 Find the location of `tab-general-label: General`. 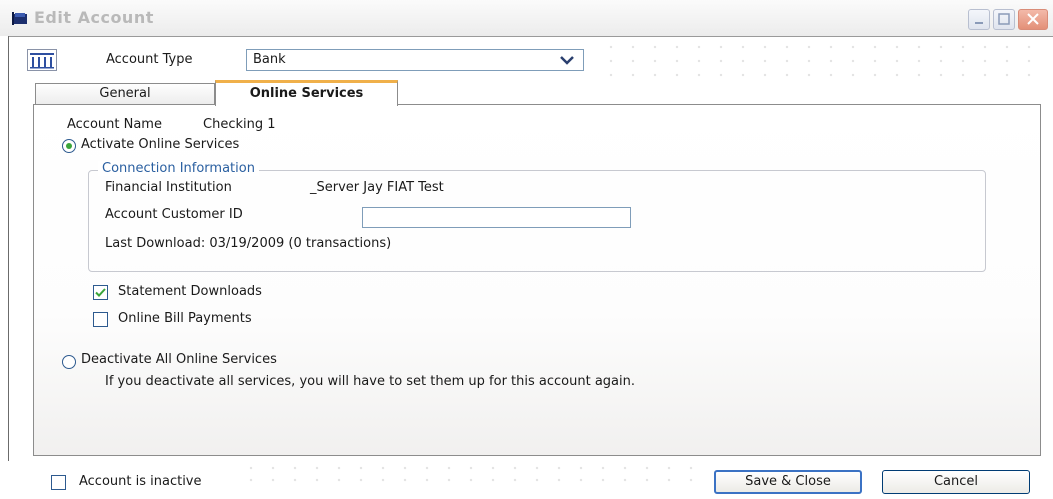

tab-general-label: General is located at coordinates (125, 93).